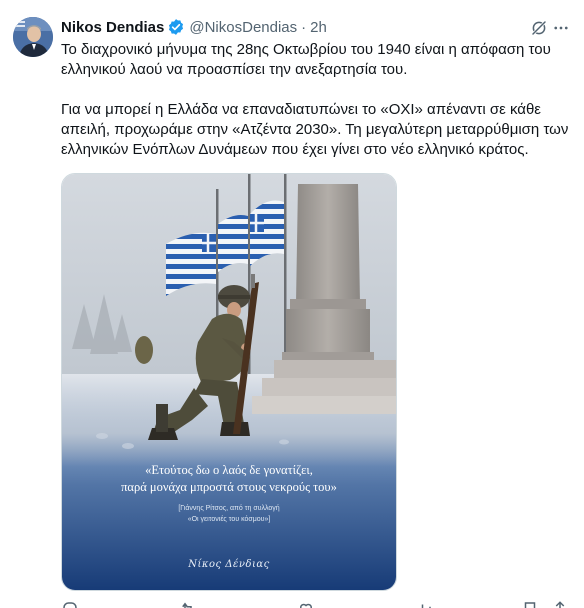 This screenshot has width=584, height=608. Describe the element at coordinates (229, 487) in the screenshot. I see `media-quote-line-2: παρά μονάχα μπροστά στους νεκρούς του»` at that location.